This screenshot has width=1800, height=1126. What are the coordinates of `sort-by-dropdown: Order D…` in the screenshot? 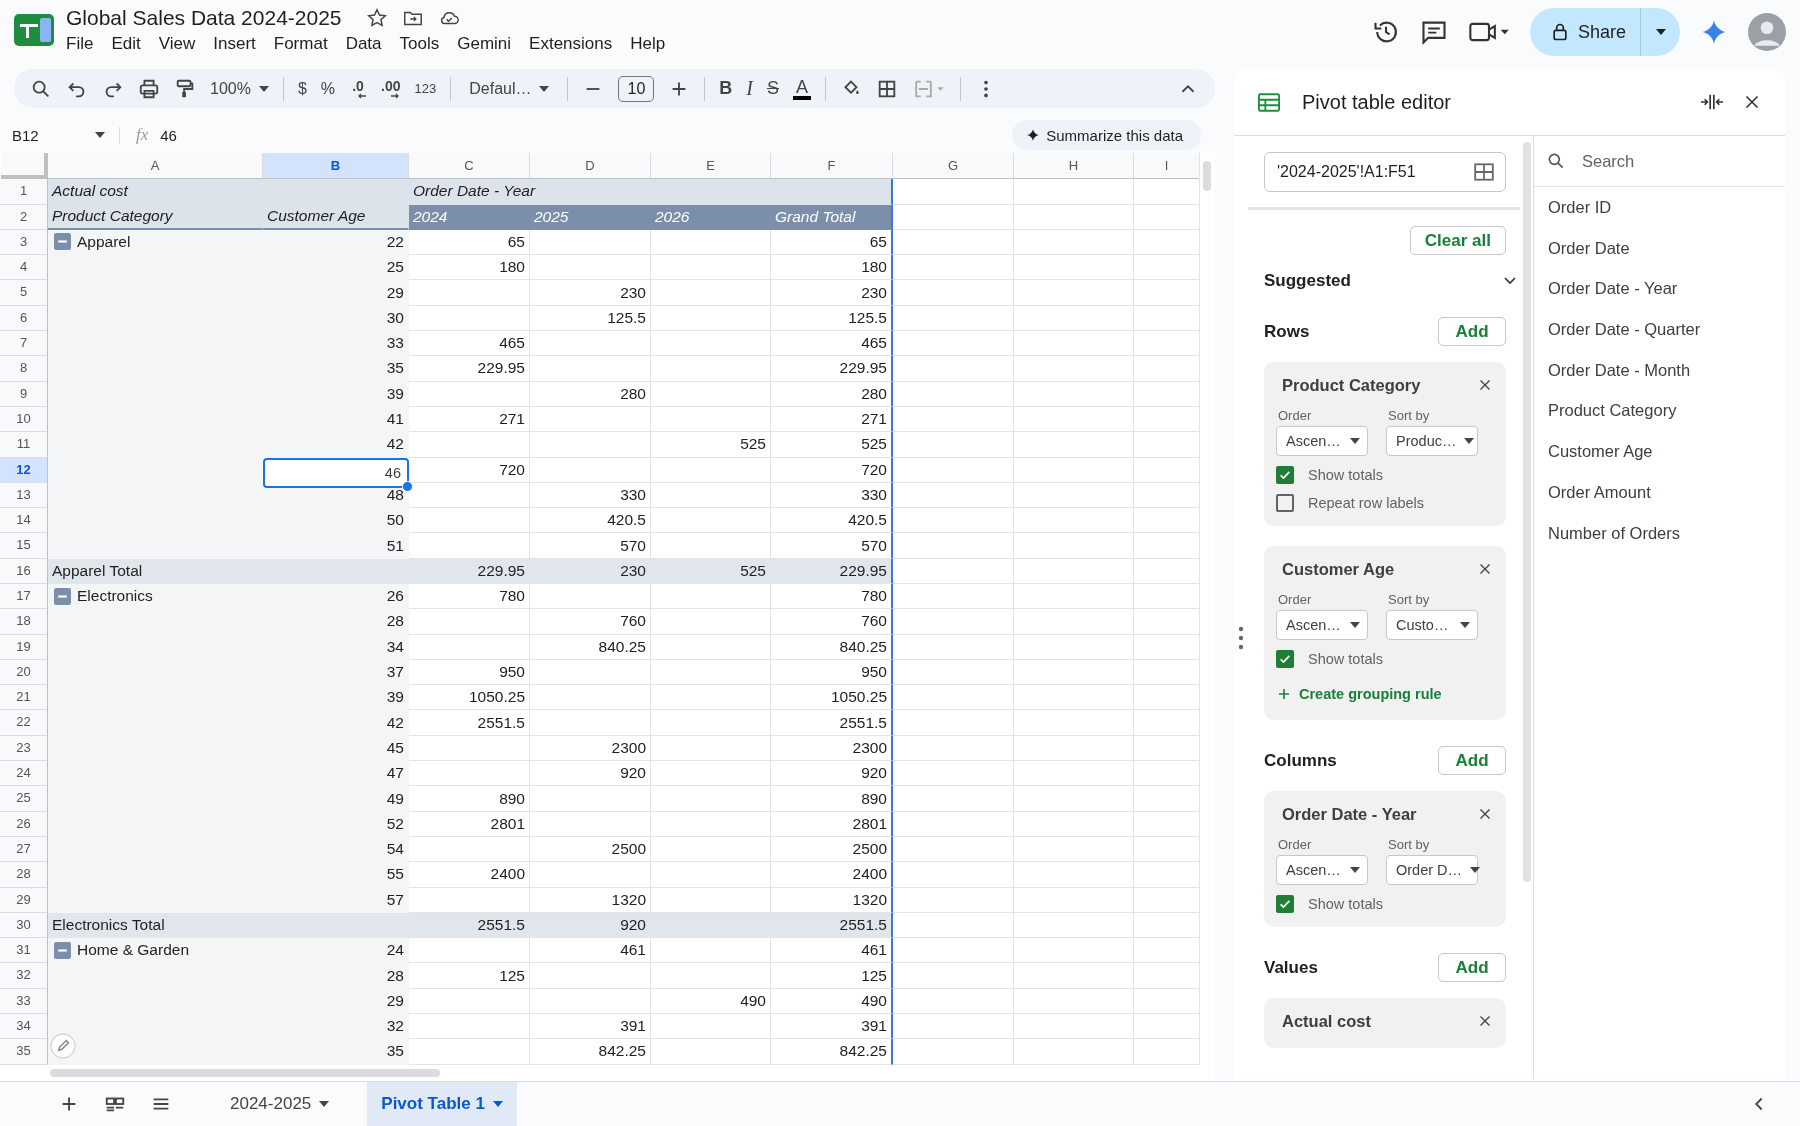 It's located at (1432, 870).